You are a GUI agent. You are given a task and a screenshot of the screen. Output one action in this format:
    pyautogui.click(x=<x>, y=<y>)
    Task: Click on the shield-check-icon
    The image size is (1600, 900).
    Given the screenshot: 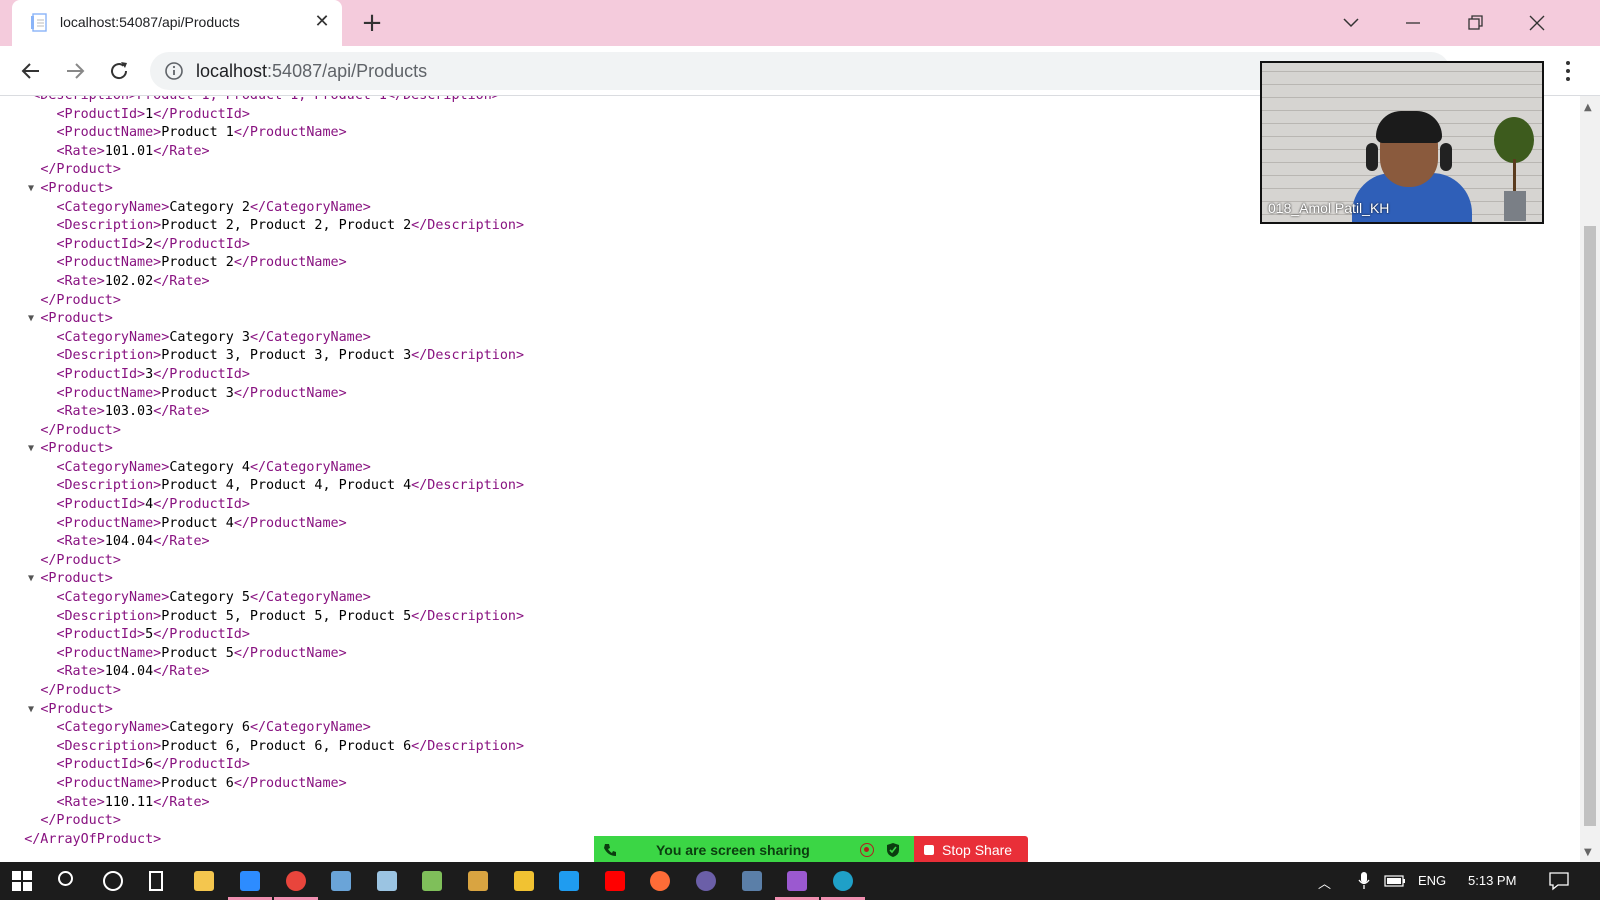 What is the action you would take?
    pyautogui.click(x=893, y=850)
    